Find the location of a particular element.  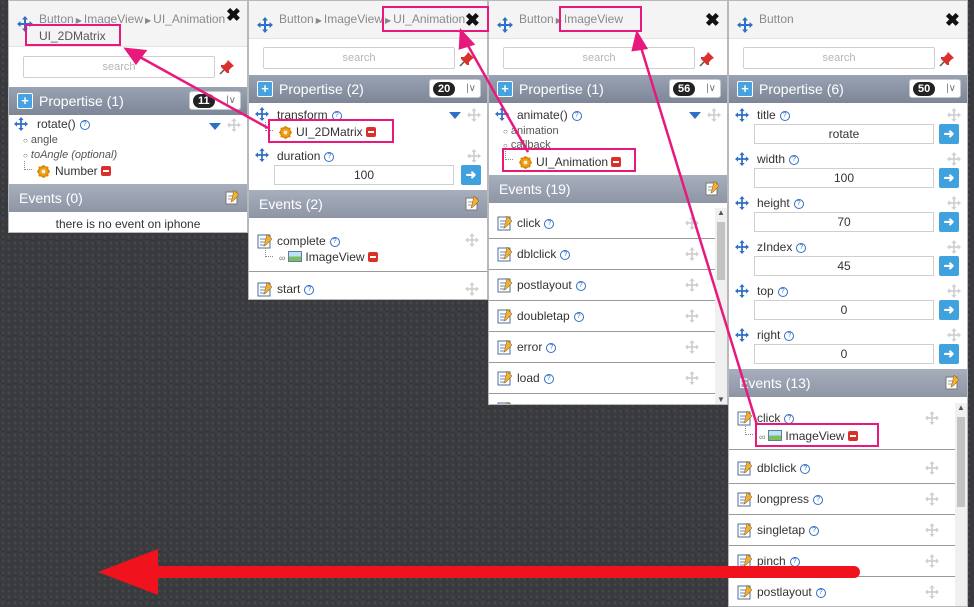

properties-section-header: + Propertise (1) 56 |∨ is located at coordinates (608, 89).